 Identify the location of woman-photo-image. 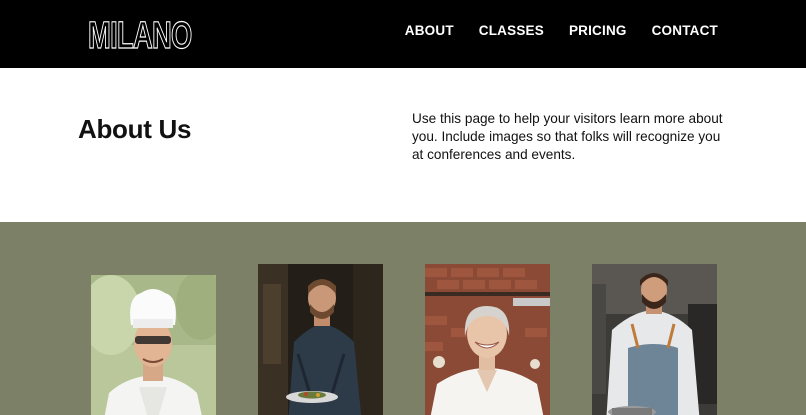
(487, 339).